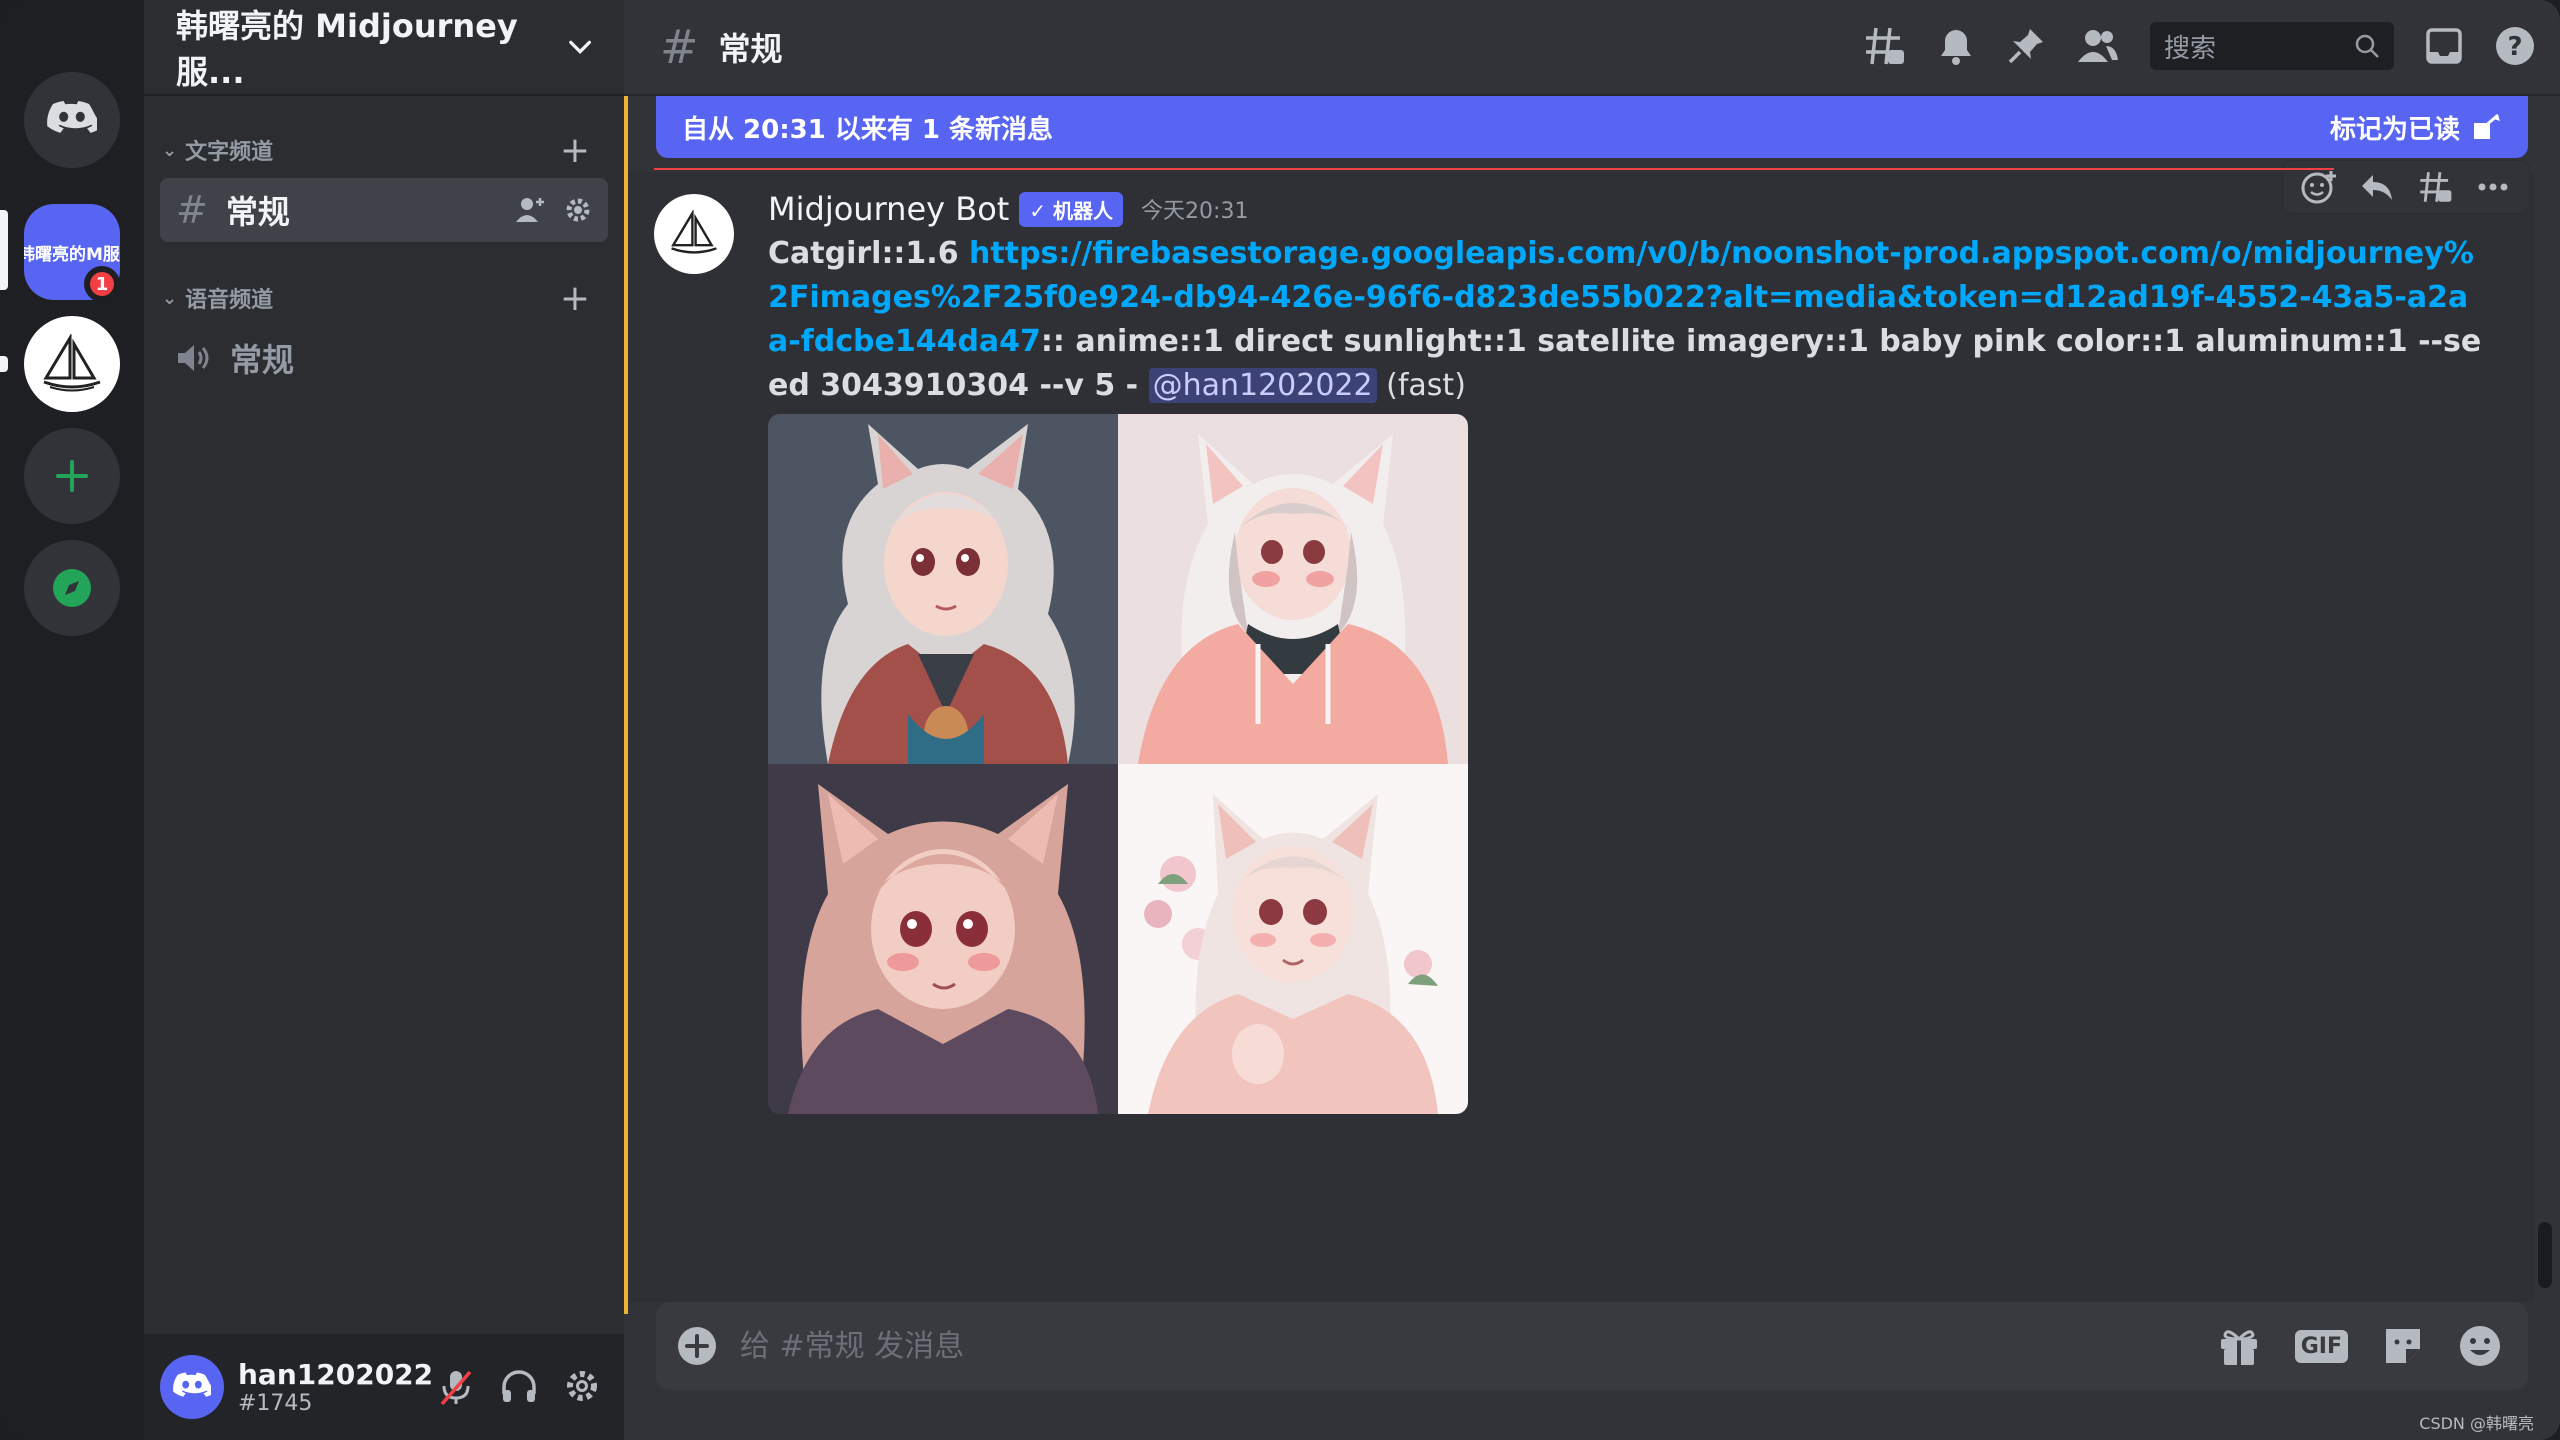 Image resolution: width=2560 pixels, height=1440 pixels. I want to click on composer-tools: GIF, so click(2359, 1346).